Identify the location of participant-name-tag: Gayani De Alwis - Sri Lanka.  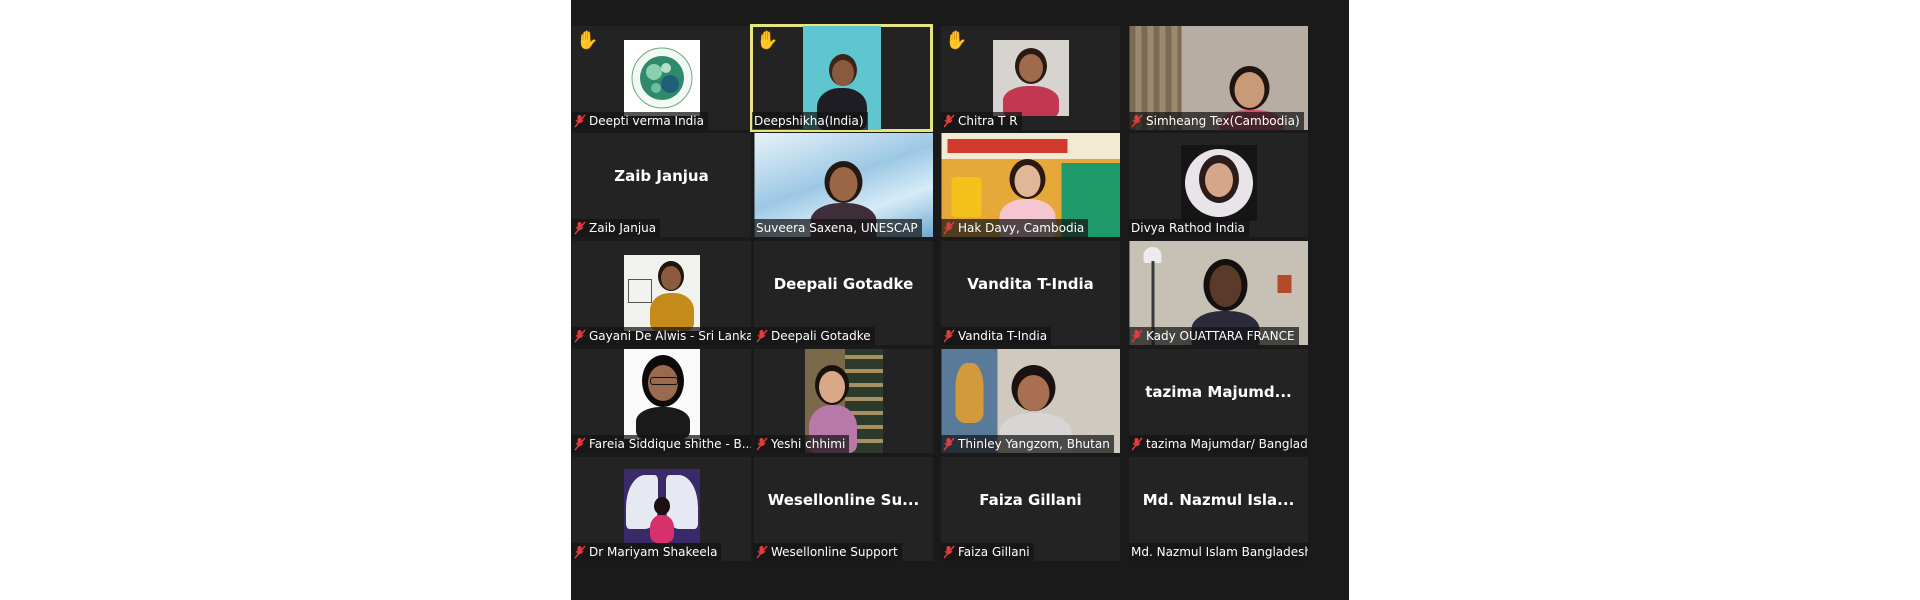
(661, 336).